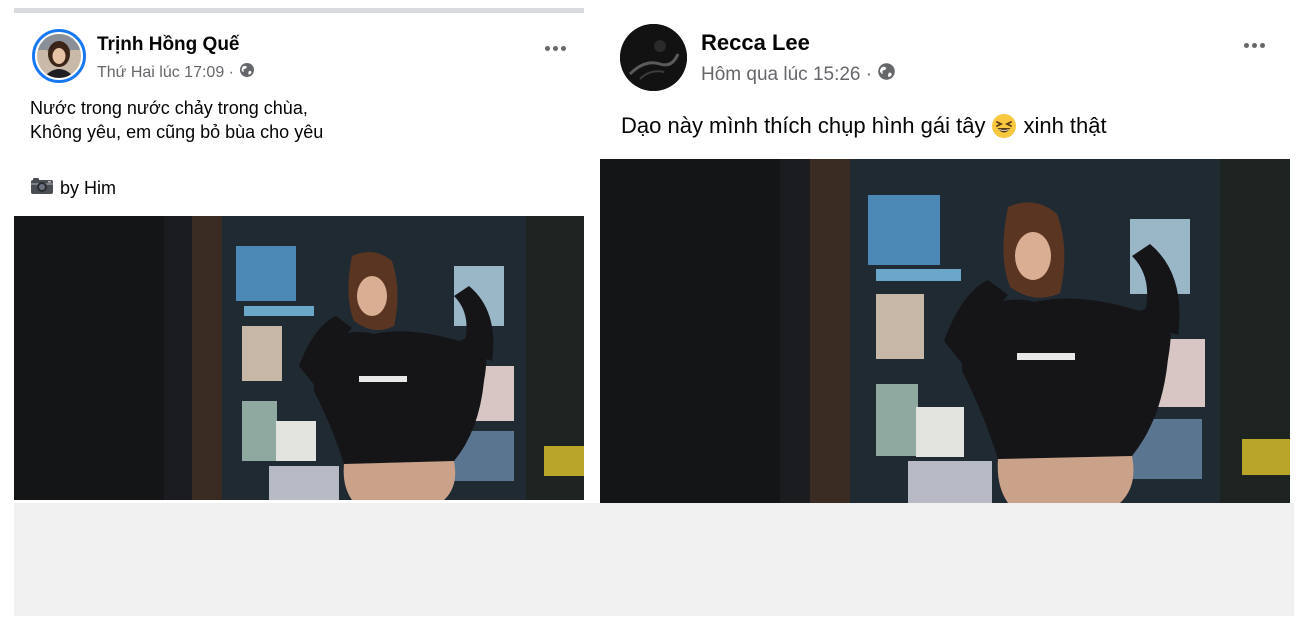 This screenshot has height=624, width=1302. Describe the element at coordinates (755, 43) in the screenshot. I see `author-name: Recca Lee` at that location.